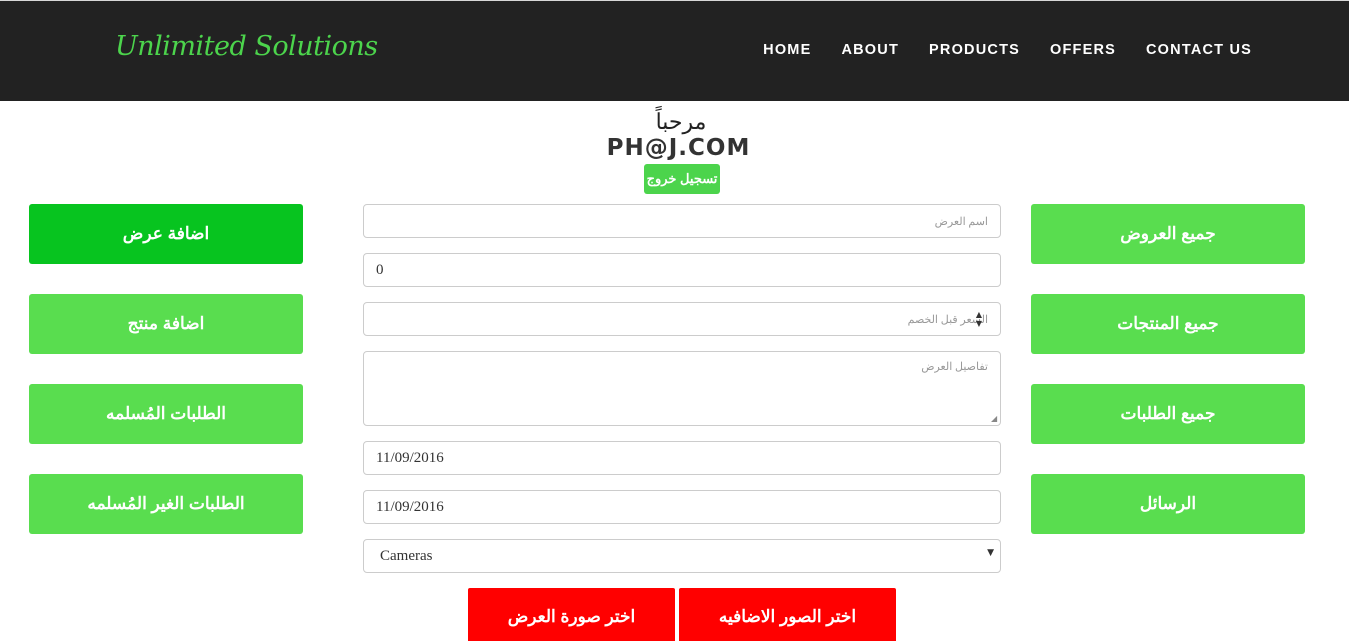 The image size is (1349, 641). I want to click on all-offers-button: جميع العروض, so click(1168, 234).